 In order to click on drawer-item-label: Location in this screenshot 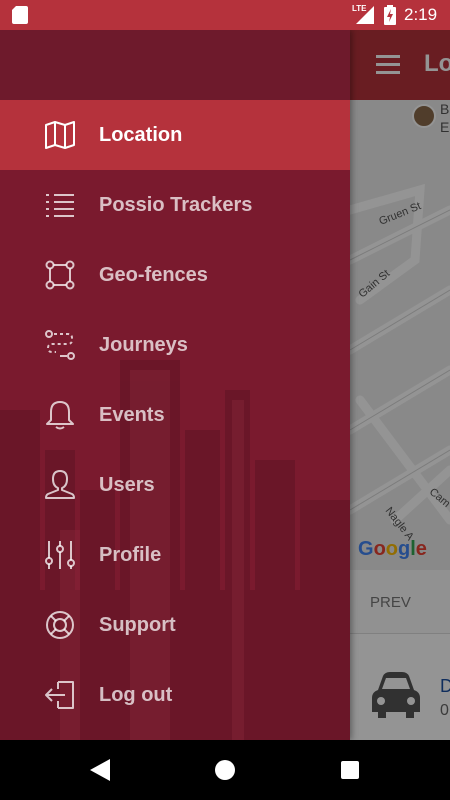, I will do `click(141, 135)`.